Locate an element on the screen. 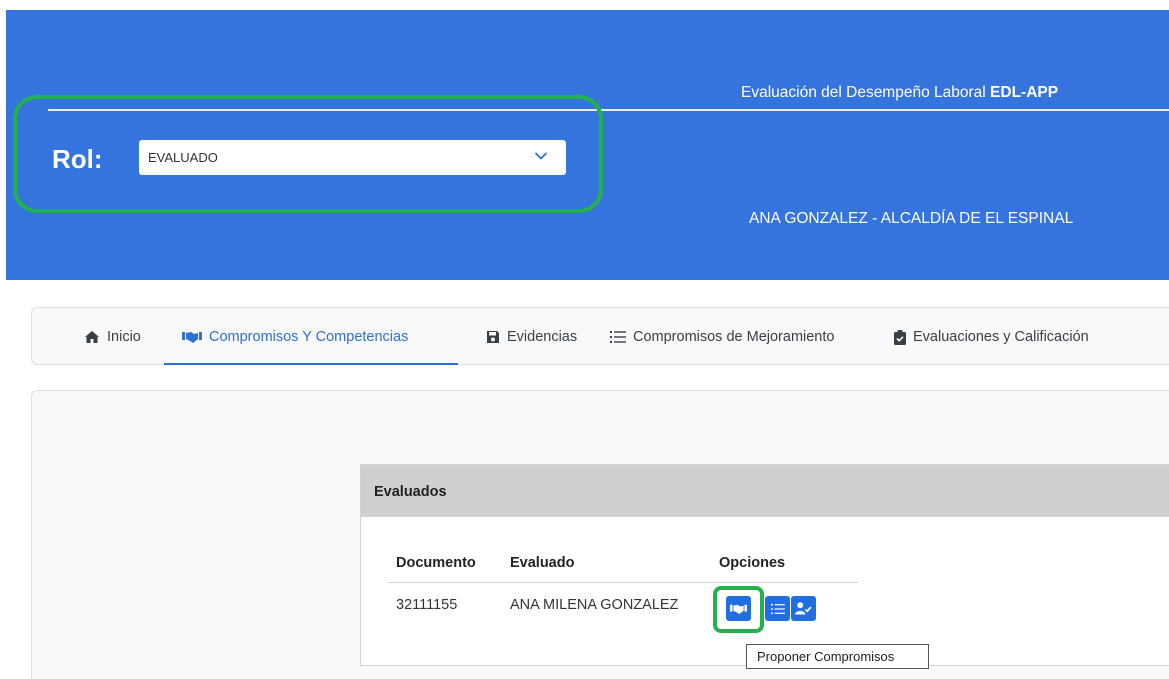  clipboard-check-icon is located at coordinates (900, 337).